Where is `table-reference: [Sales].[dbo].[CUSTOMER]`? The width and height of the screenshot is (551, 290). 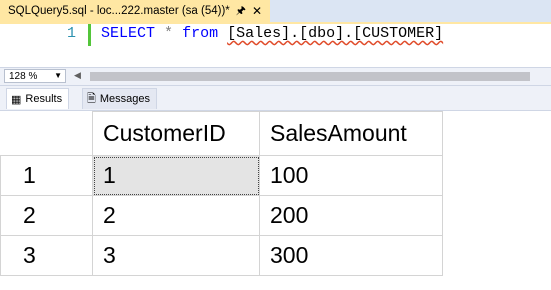
table-reference: [Sales].[dbo].[CUSTOMER] is located at coordinates (335, 33).